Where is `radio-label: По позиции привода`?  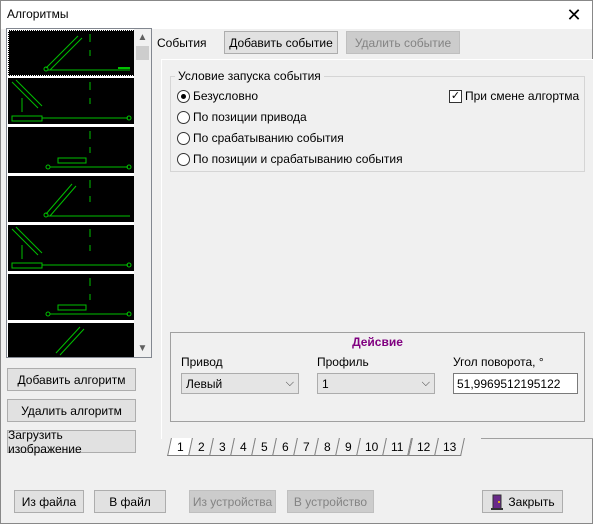
radio-label: По позиции привода is located at coordinates (250, 117).